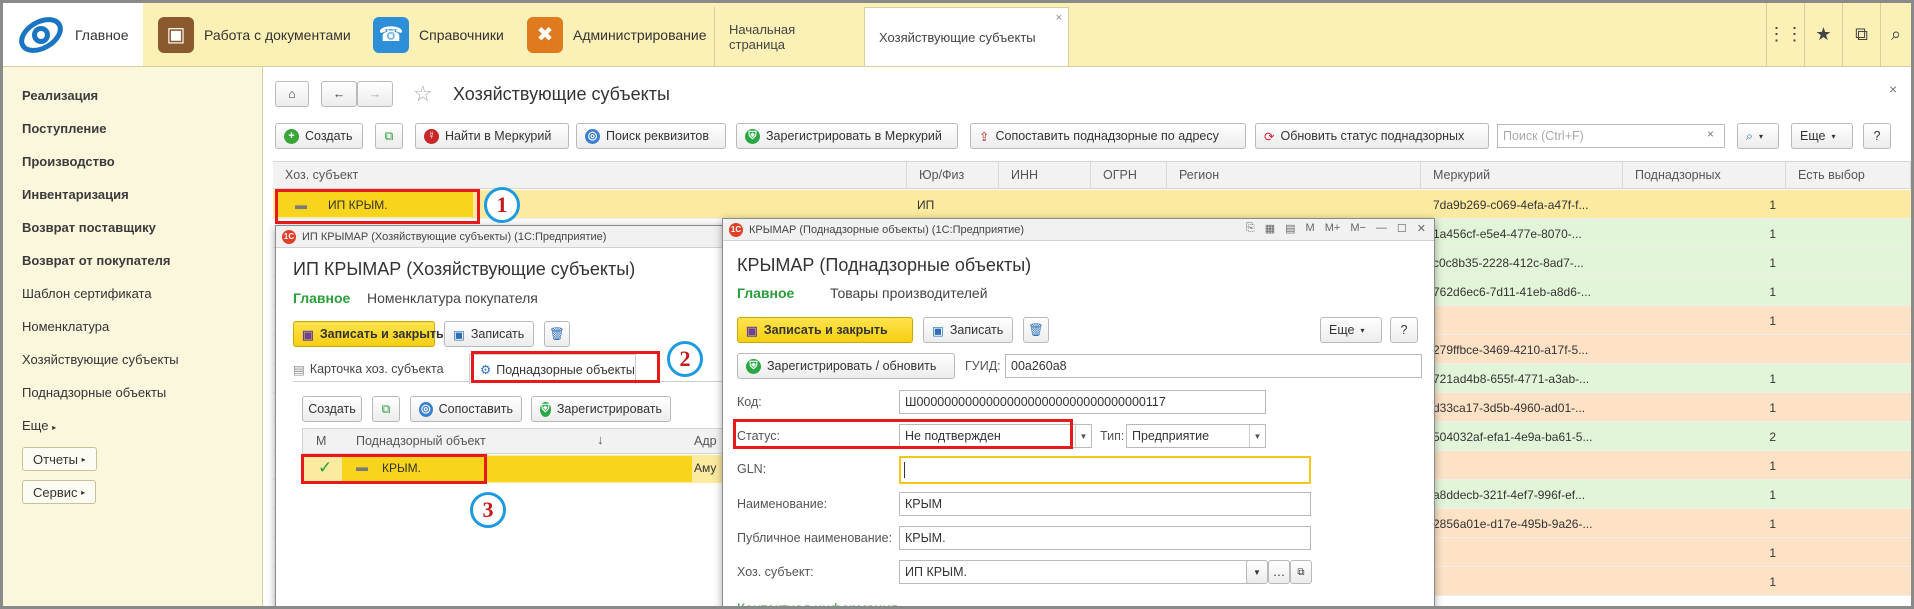 This screenshot has height=609, width=1914. What do you see at coordinates (590, 175) in the screenshot?
I see `col-header-subject: Хоз. субъект` at bounding box center [590, 175].